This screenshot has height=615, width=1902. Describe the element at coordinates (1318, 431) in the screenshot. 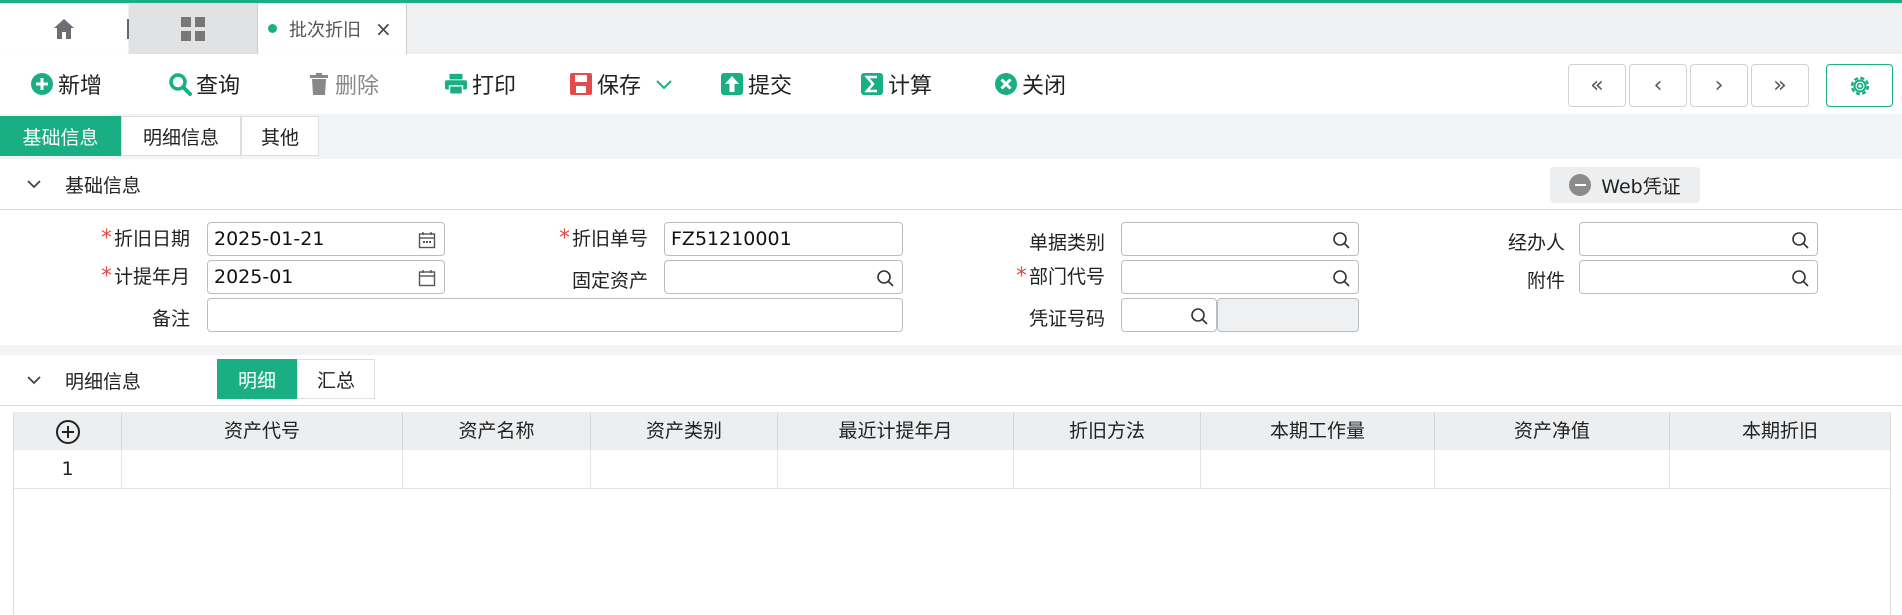

I see `col-workload: 本期工作量` at that location.